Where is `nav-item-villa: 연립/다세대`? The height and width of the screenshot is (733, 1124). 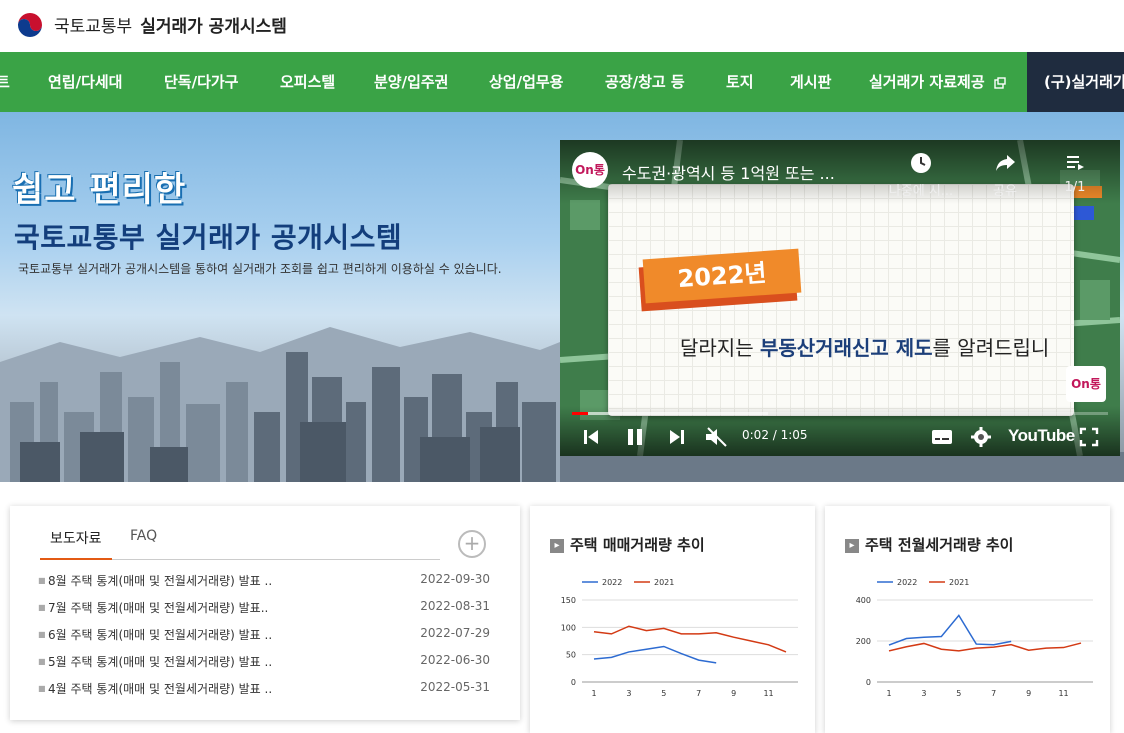 nav-item-villa: 연립/다세대 is located at coordinates (85, 82).